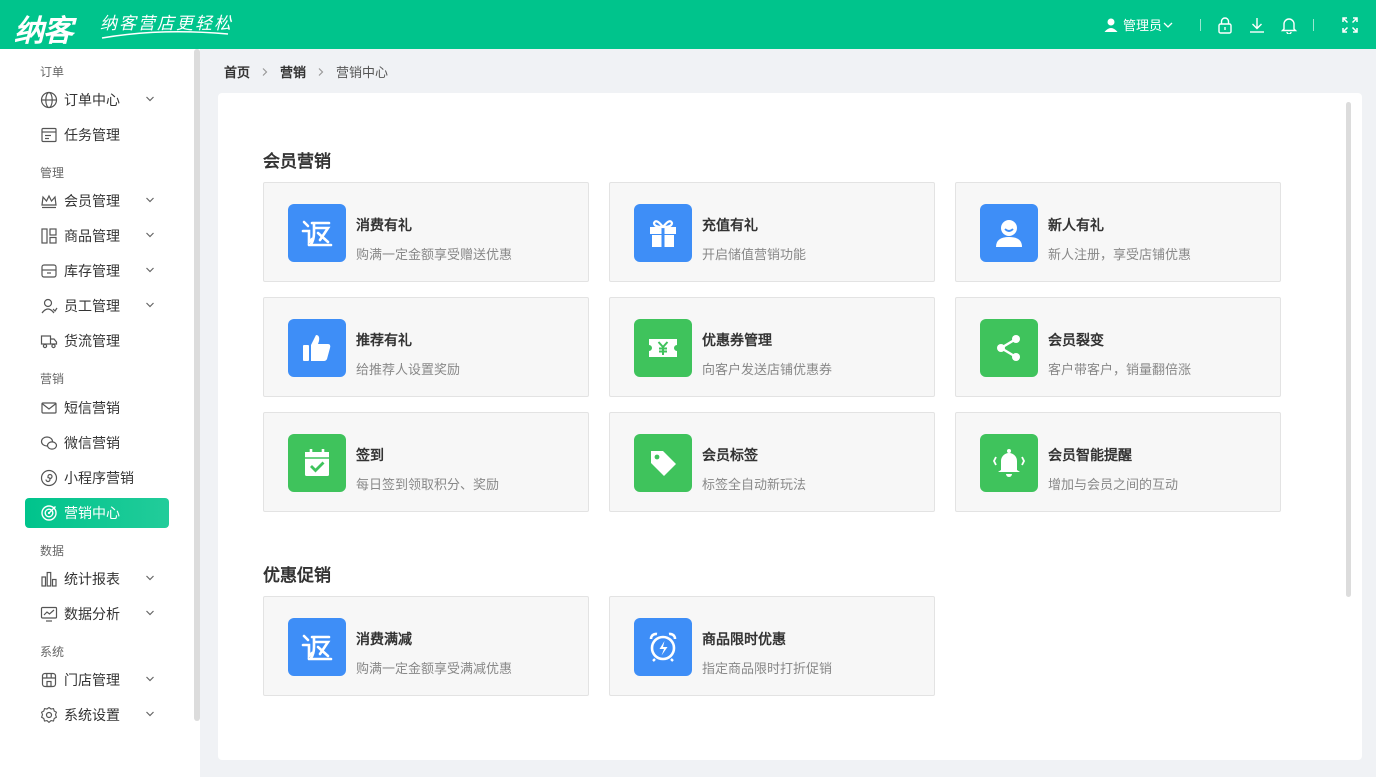 The image size is (1376, 777). I want to click on sidebar-item-label: 门店管理, so click(92, 681).